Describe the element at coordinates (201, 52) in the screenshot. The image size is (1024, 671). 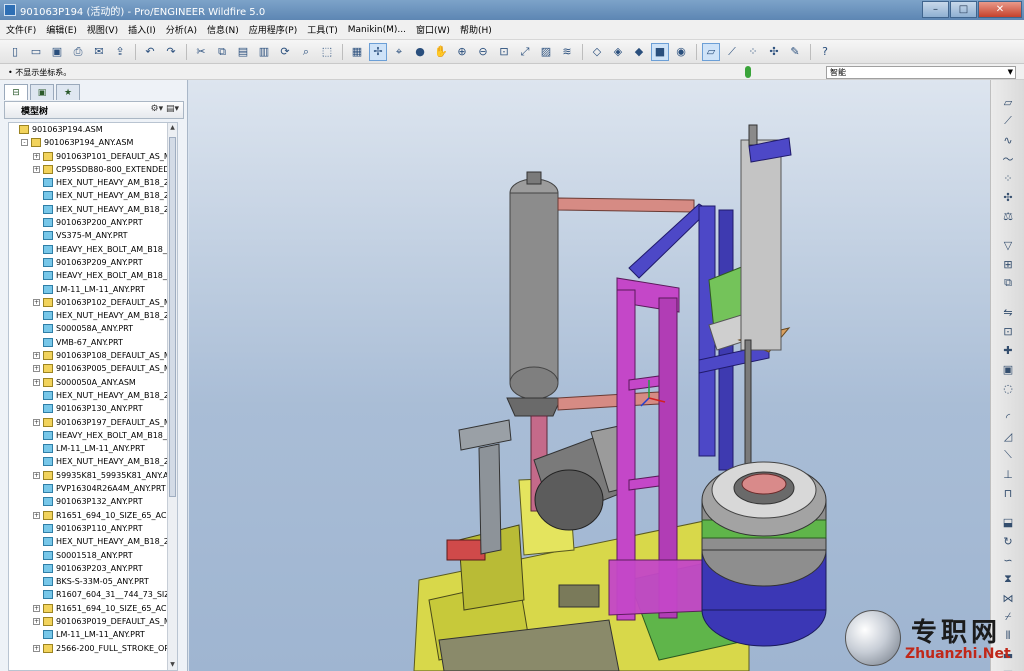
I see `cut-icon: ✂` at that location.